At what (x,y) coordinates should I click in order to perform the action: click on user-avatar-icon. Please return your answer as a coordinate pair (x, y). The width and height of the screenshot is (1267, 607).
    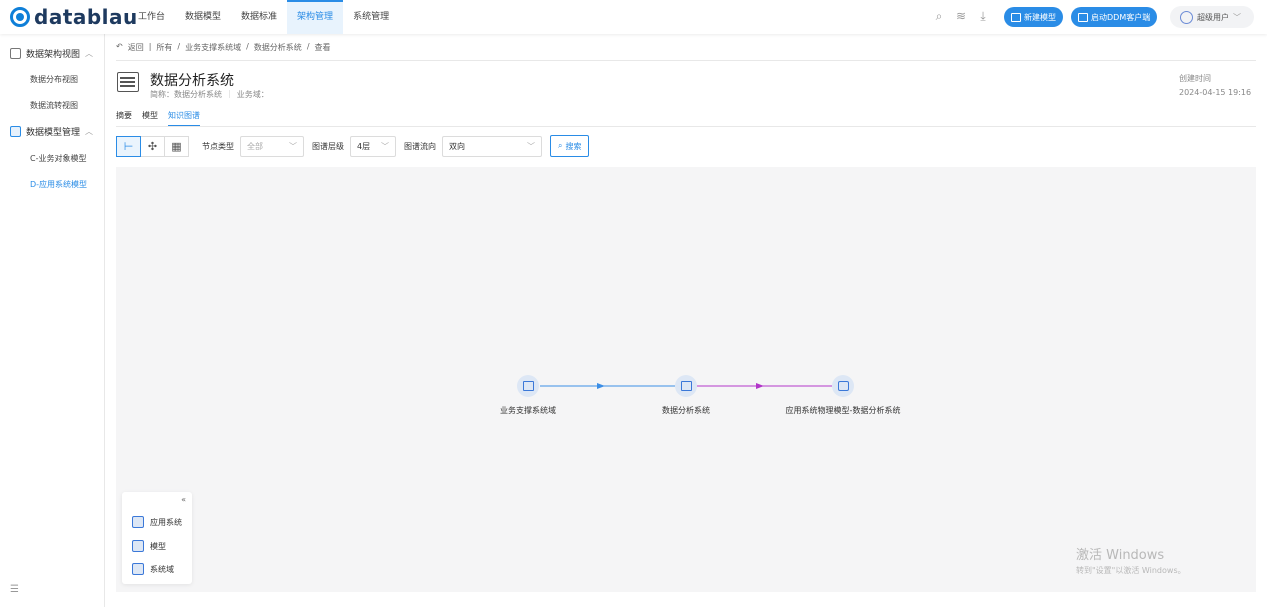
    Looking at the image, I should click on (1186, 17).